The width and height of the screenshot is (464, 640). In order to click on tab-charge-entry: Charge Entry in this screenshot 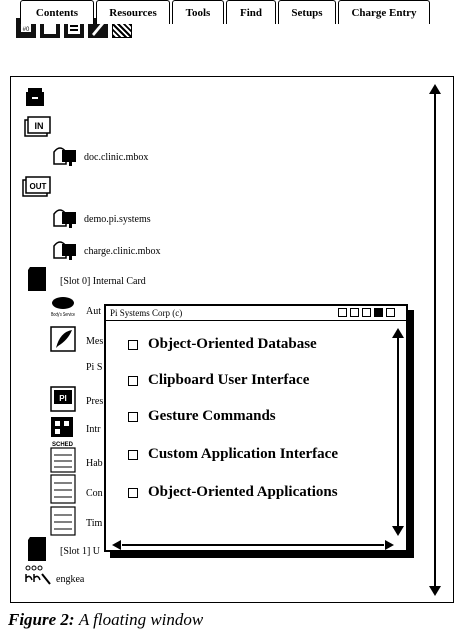, I will do `click(384, 12)`.